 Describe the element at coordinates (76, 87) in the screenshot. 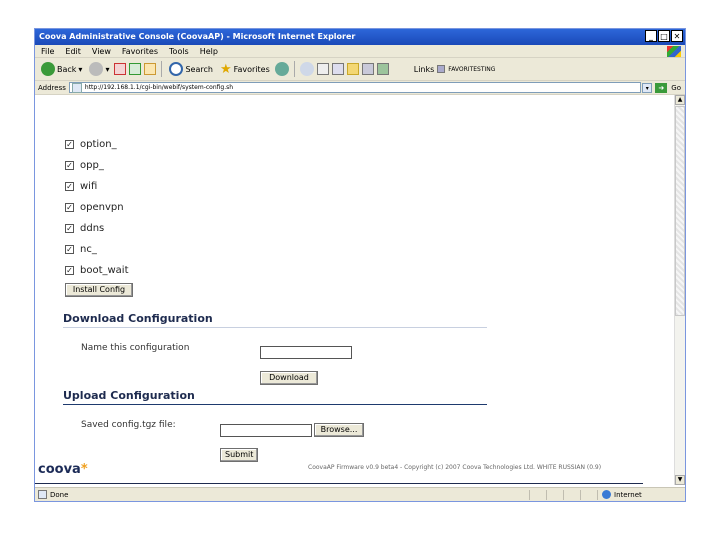

I see `page-icon` at that location.